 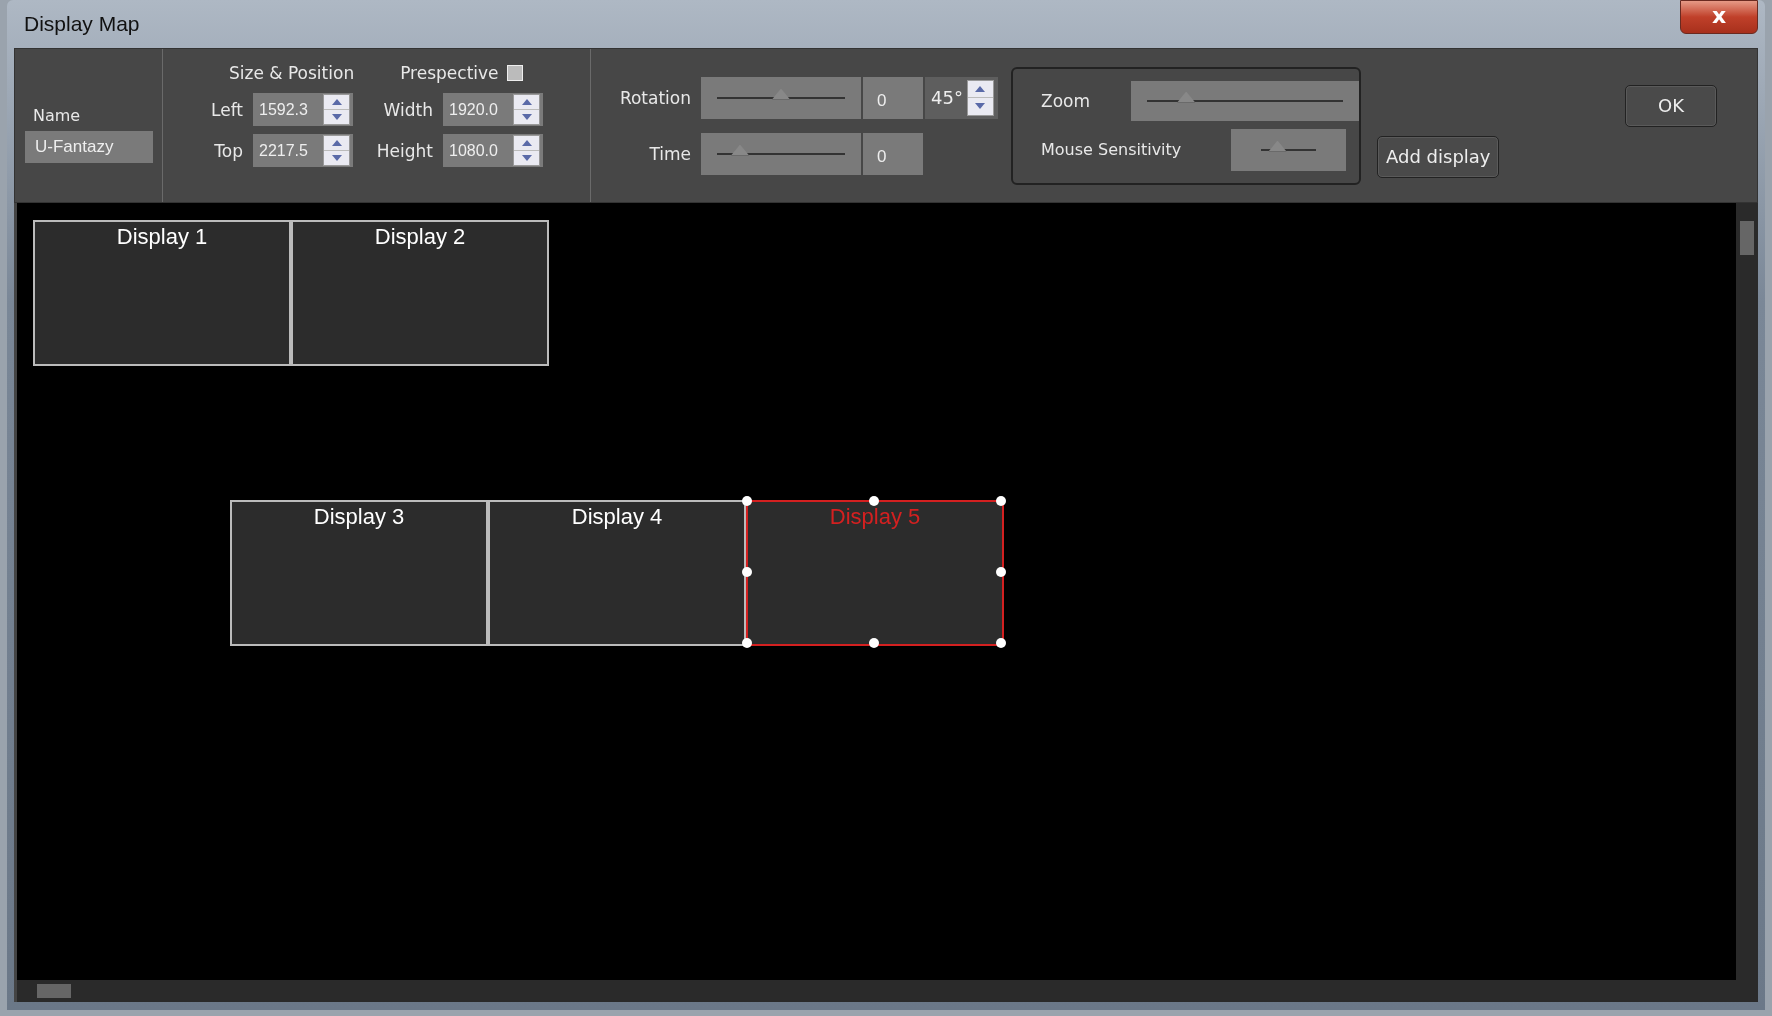 What do you see at coordinates (1438, 156) in the screenshot?
I see `add-display-button: Add display` at bounding box center [1438, 156].